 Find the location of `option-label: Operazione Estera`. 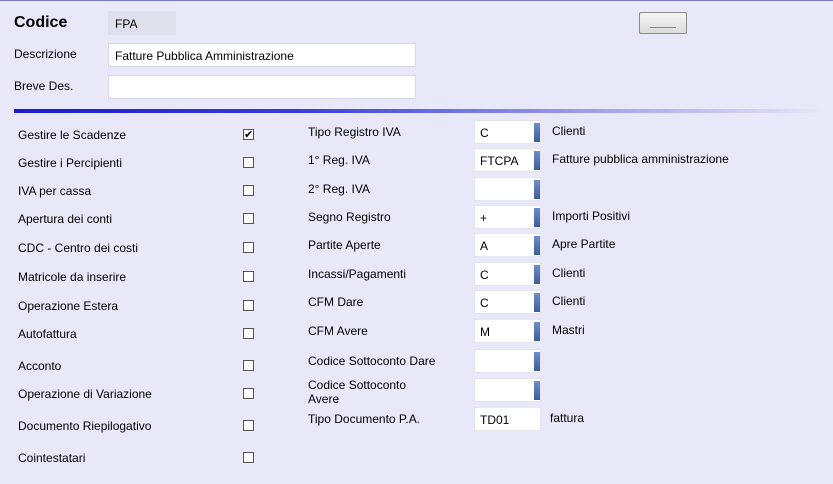

option-label: Operazione Estera is located at coordinates (68, 306).